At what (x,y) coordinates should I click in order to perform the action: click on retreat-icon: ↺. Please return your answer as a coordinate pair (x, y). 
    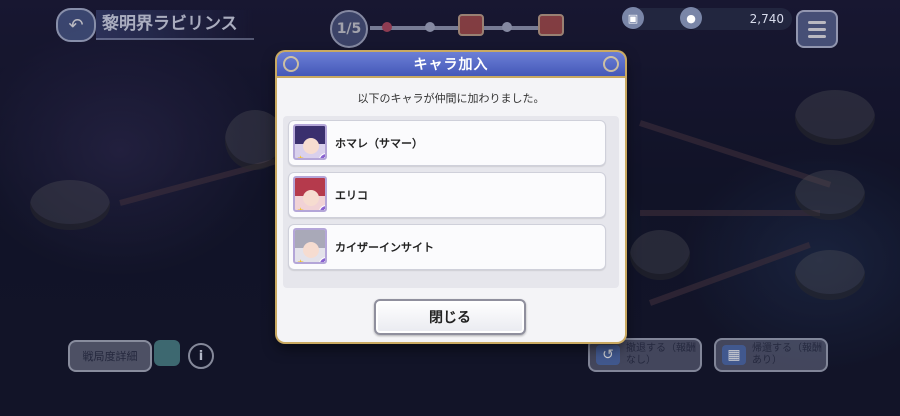
    Looking at the image, I should click on (608, 355).